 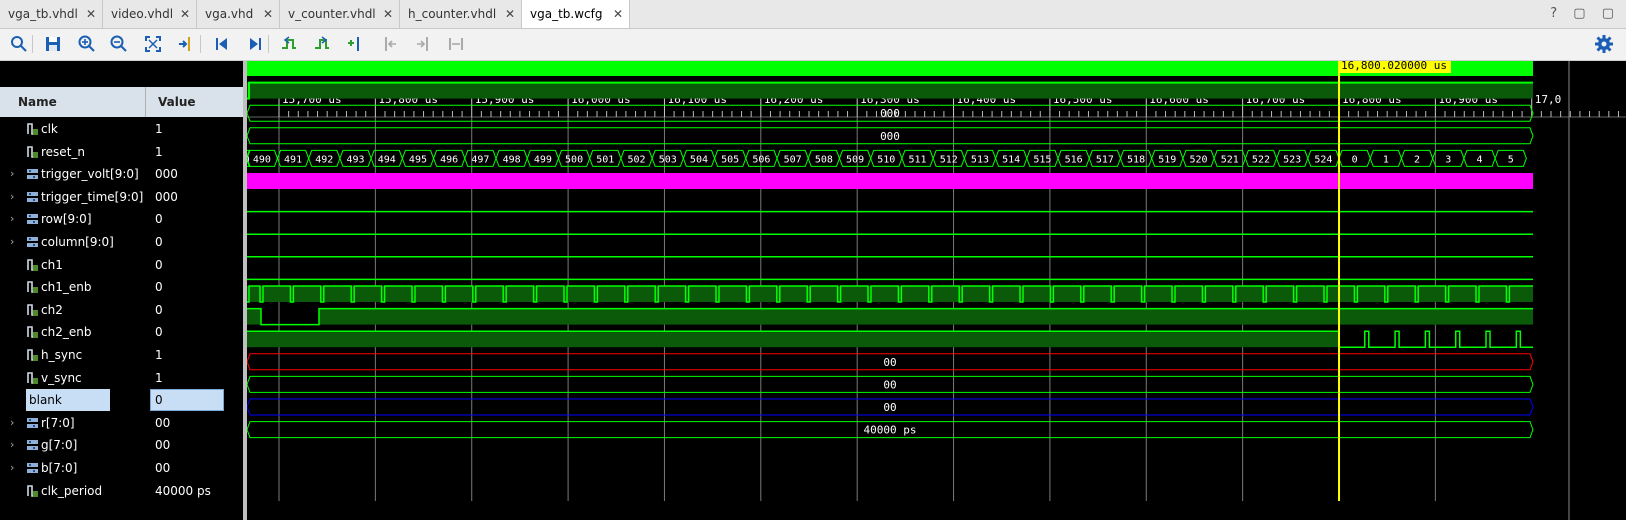 What do you see at coordinates (229, 14) in the screenshot?
I see `tab-label: vga.vhd` at bounding box center [229, 14].